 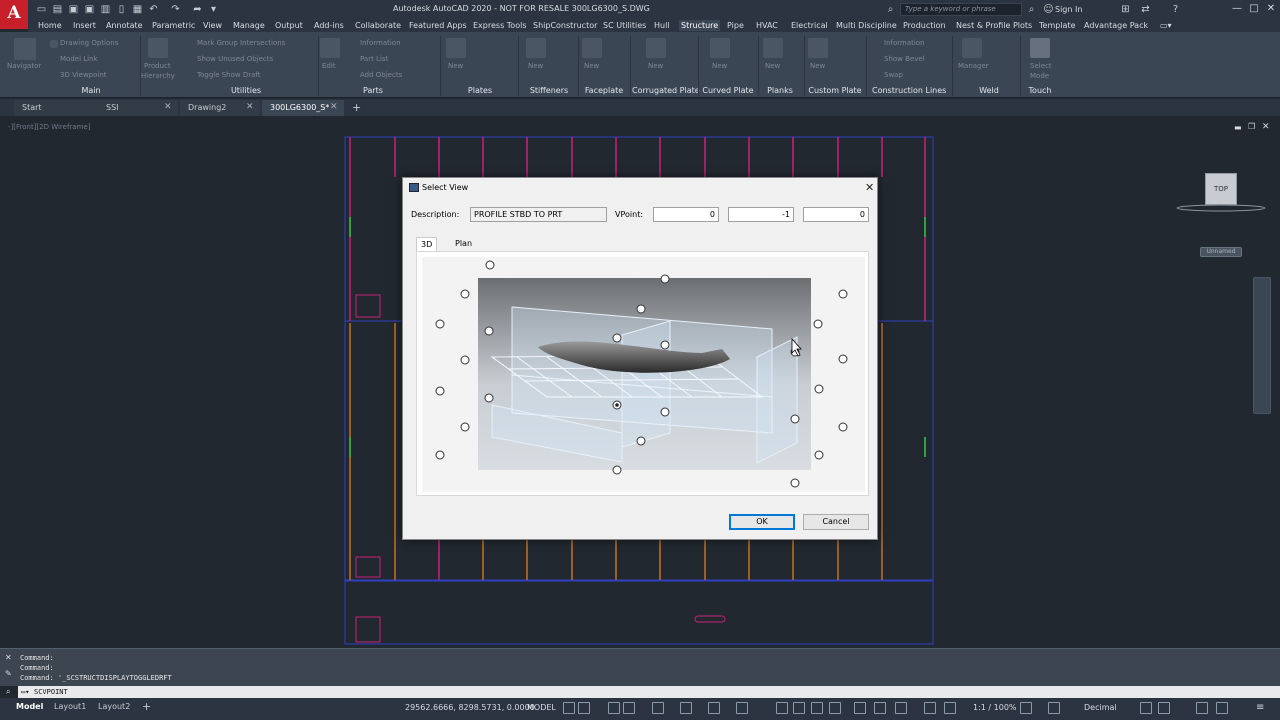 What do you see at coordinates (8, 673) in the screenshot?
I see `wrench-icon: ✎` at bounding box center [8, 673].